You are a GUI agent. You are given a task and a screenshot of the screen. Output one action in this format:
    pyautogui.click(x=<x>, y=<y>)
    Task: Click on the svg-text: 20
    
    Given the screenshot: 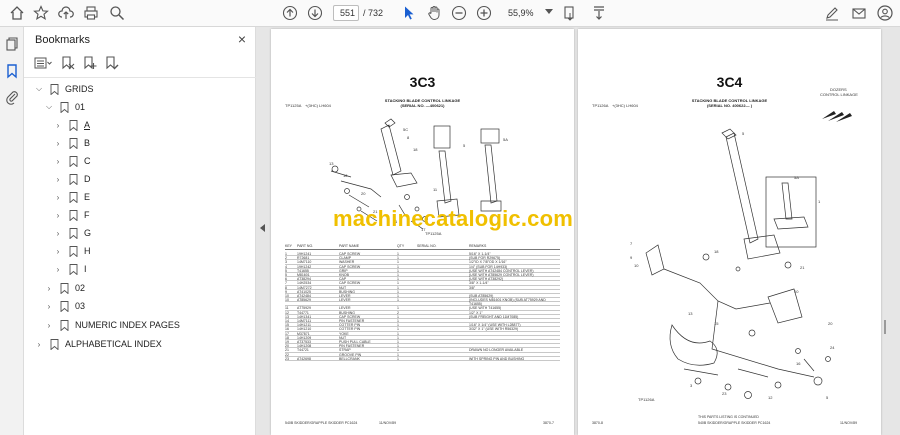 What is the action you would take?
    pyautogui.click(x=830, y=323)
    